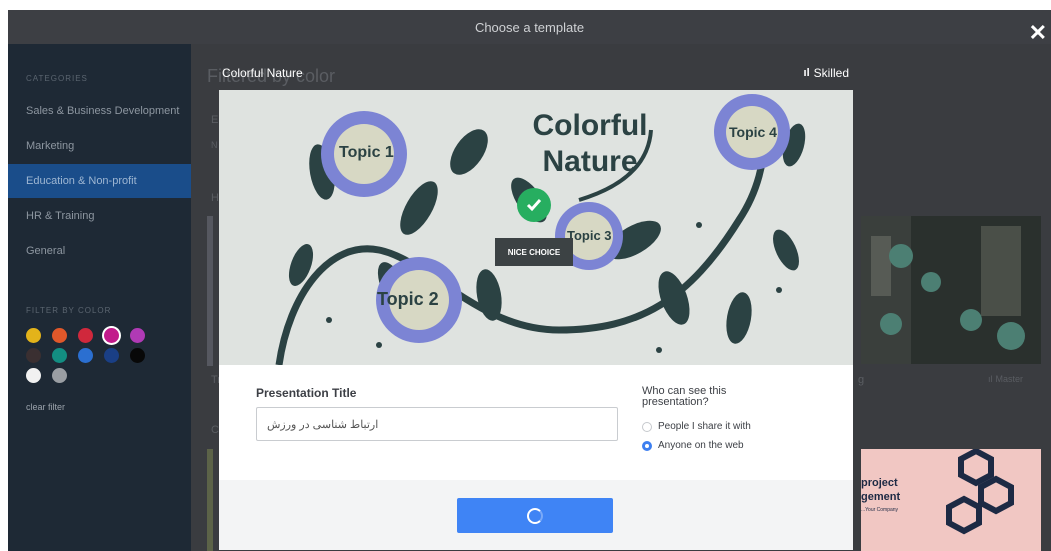 This screenshot has height=551, width=1051. Describe the element at coordinates (879, 483) in the screenshot. I see `thumb-title-1: project` at that location.